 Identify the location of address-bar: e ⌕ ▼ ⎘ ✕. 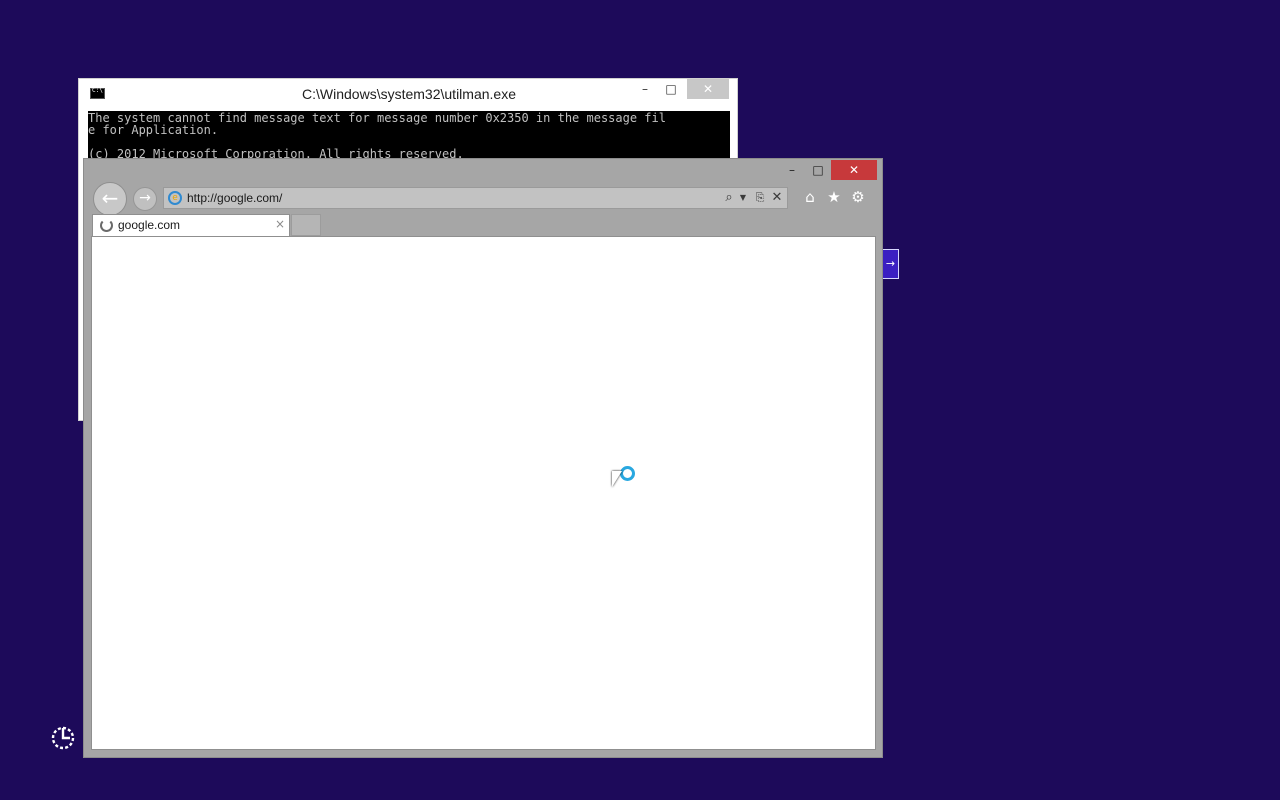
(475, 198).